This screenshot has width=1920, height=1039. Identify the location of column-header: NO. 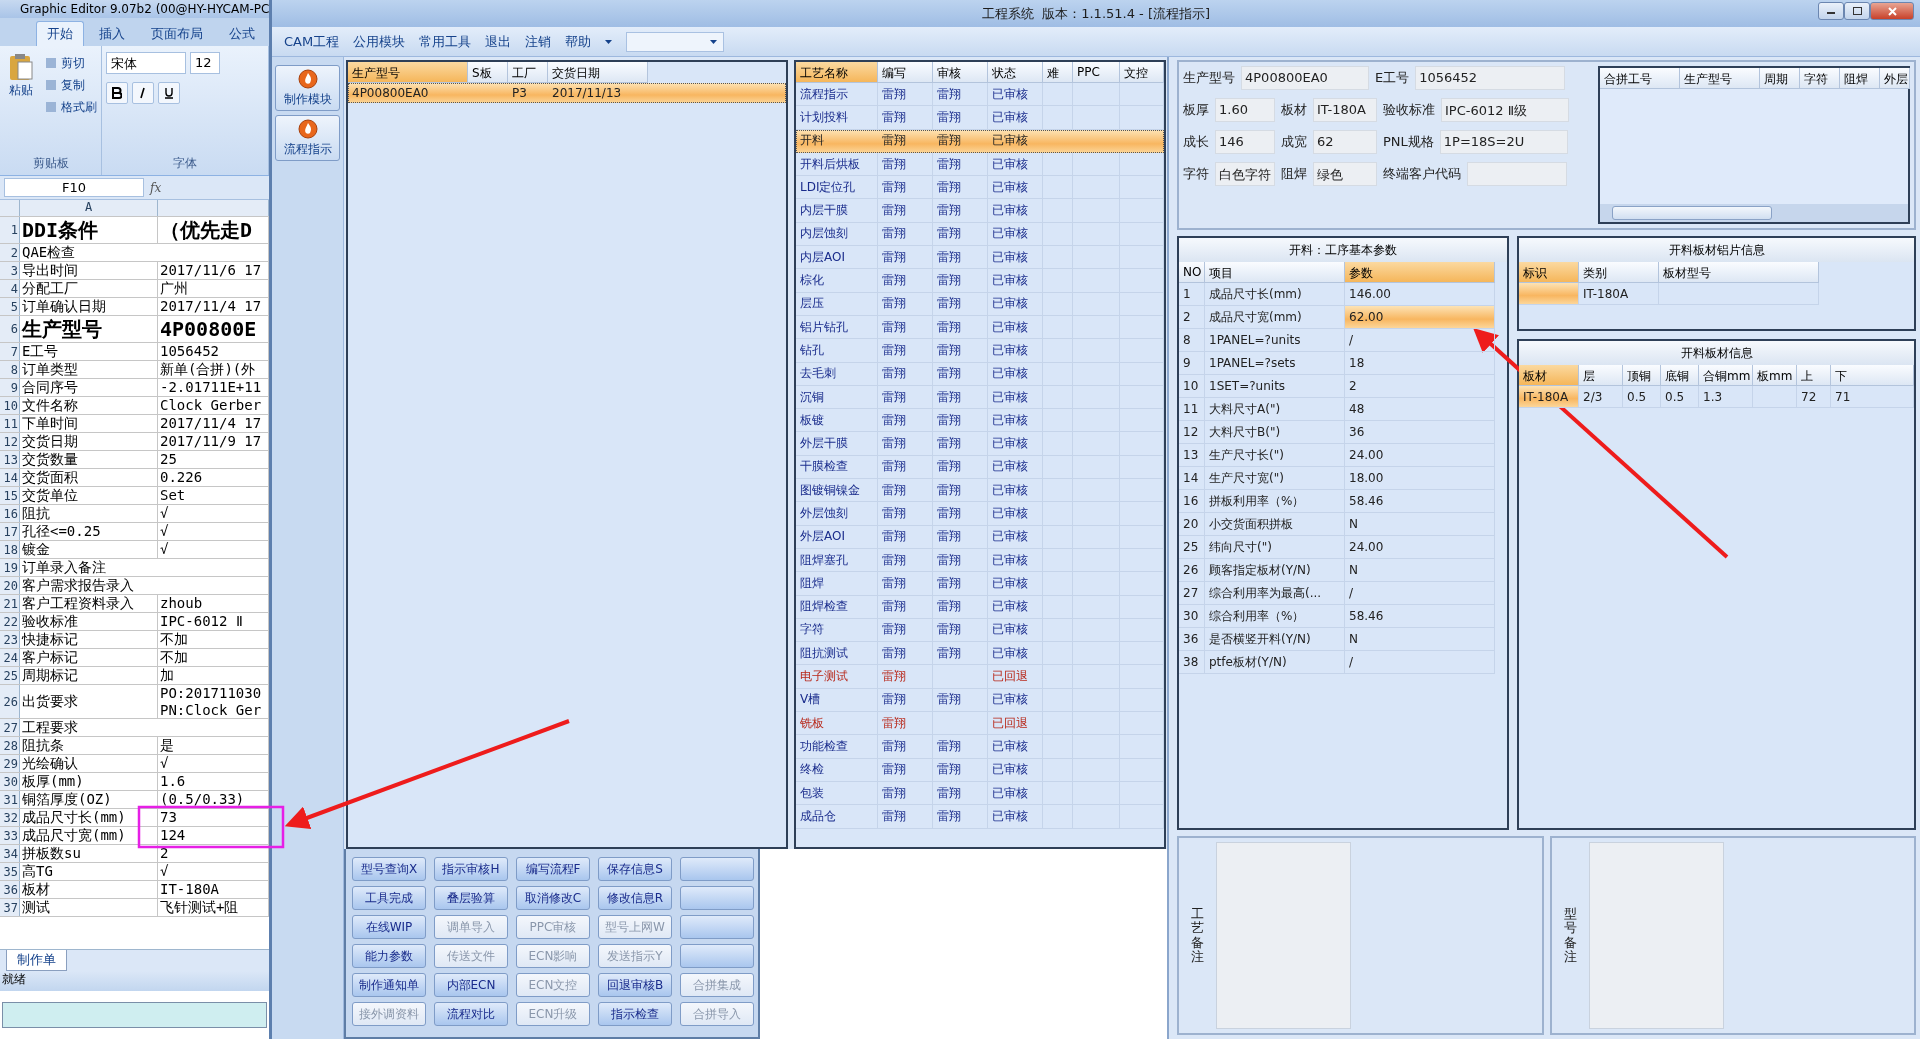
(1192, 272).